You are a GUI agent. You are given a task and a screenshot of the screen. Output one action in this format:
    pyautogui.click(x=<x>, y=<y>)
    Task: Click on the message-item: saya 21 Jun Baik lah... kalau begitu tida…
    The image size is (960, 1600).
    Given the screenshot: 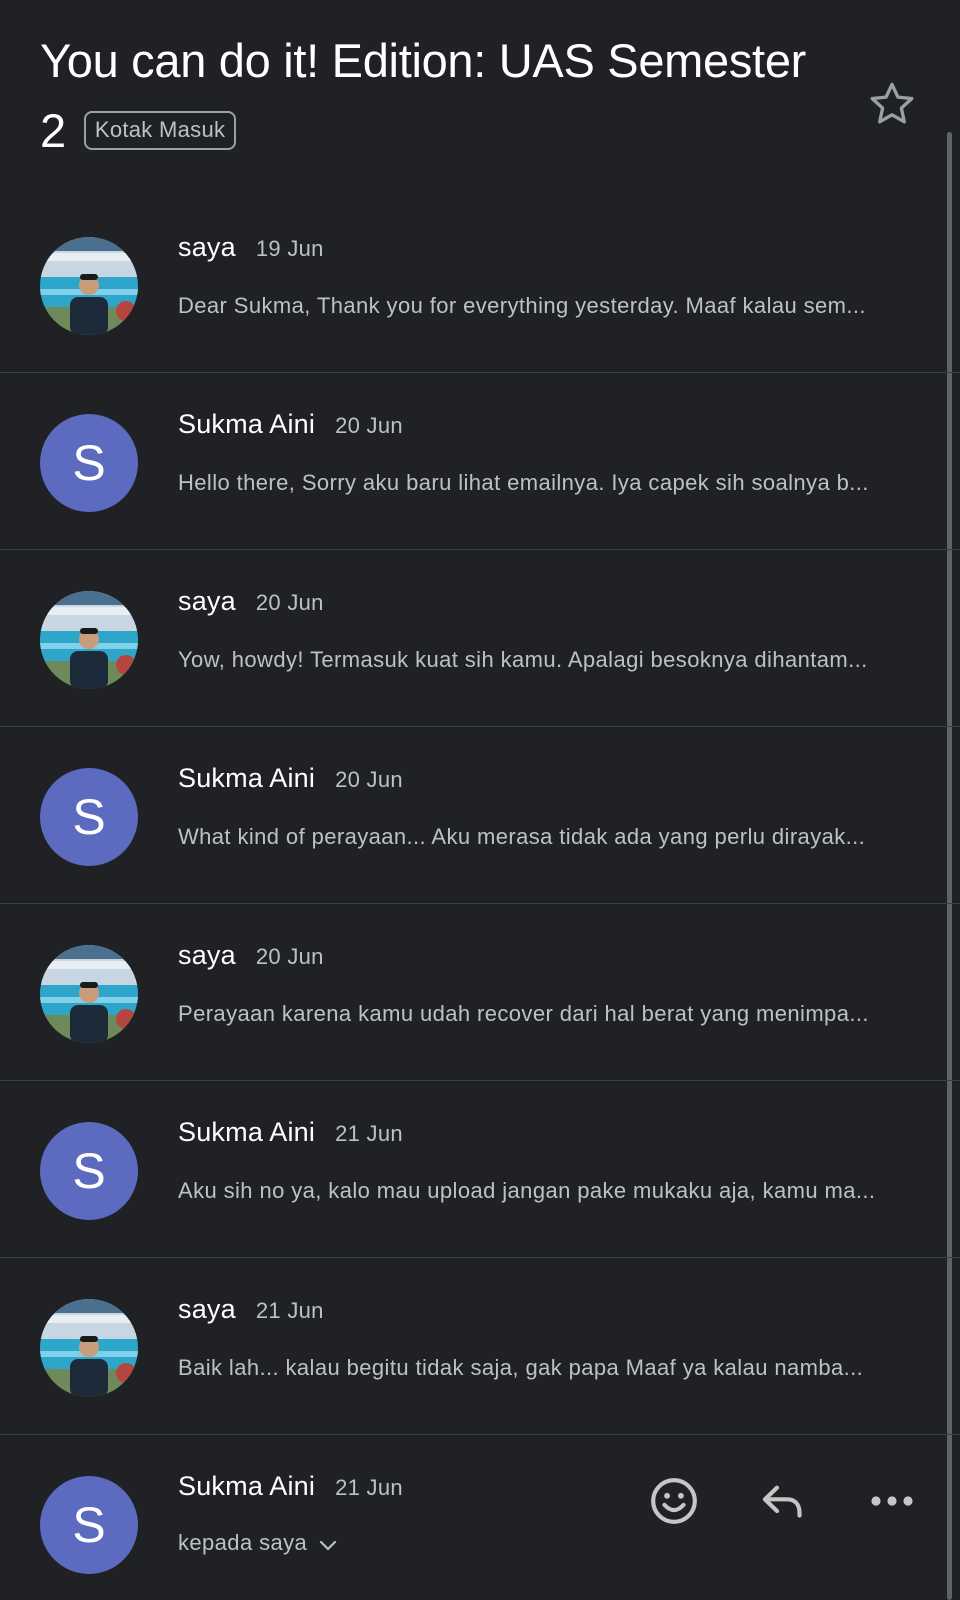 What is the action you would take?
    pyautogui.click(x=480, y=1346)
    